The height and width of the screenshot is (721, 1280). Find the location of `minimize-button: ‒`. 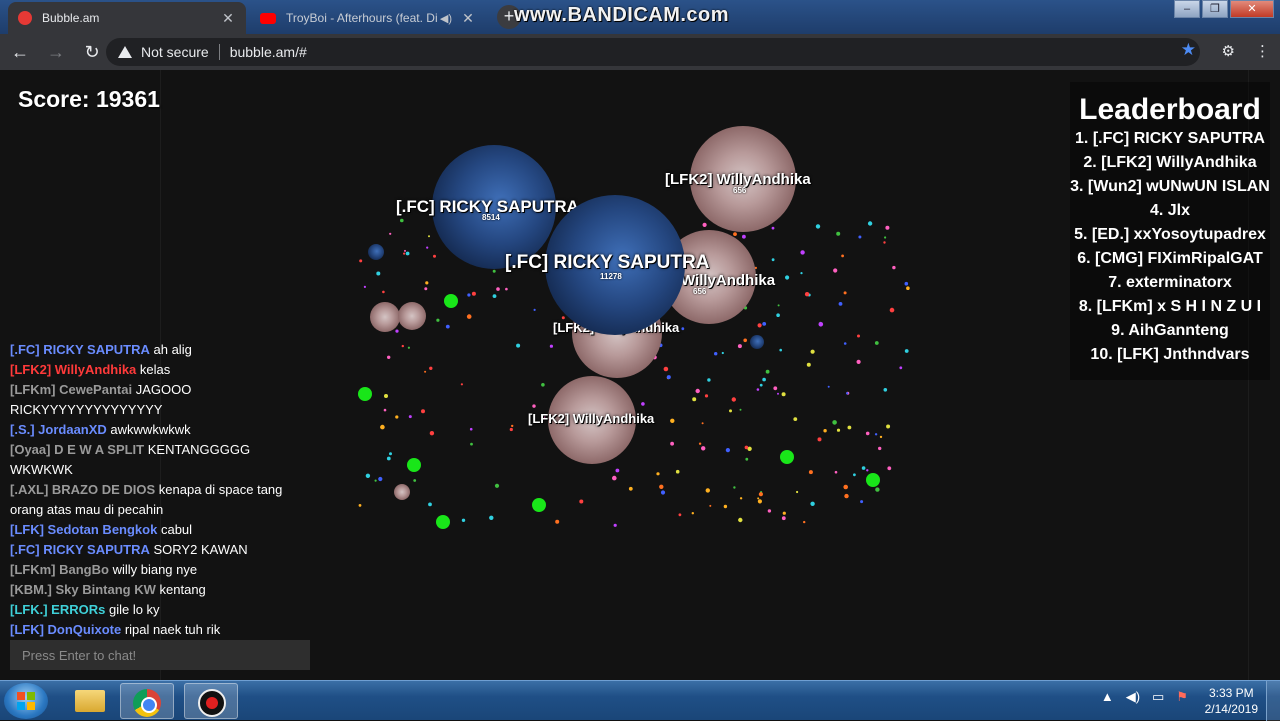

minimize-button: ‒ is located at coordinates (1187, 9).